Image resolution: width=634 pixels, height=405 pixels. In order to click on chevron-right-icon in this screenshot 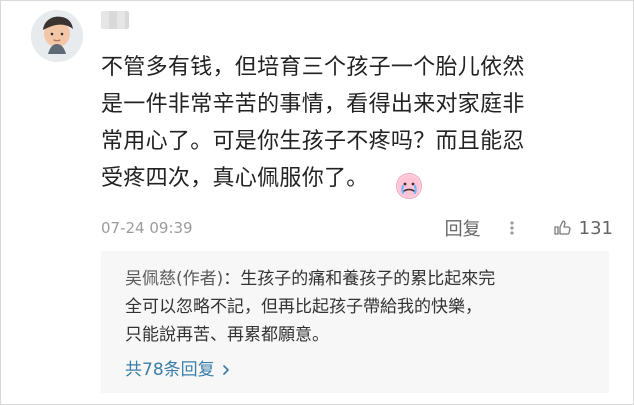, I will do `click(225, 370)`.